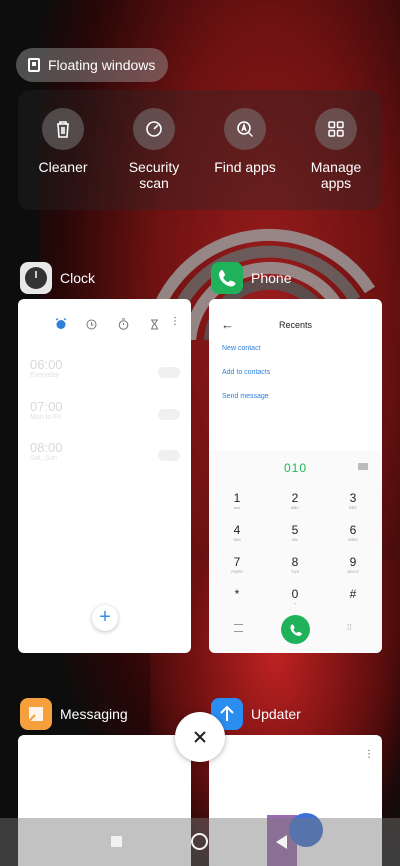 The width and height of the screenshot is (400, 866). I want to click on floating-window-icon, so click(34, 65).